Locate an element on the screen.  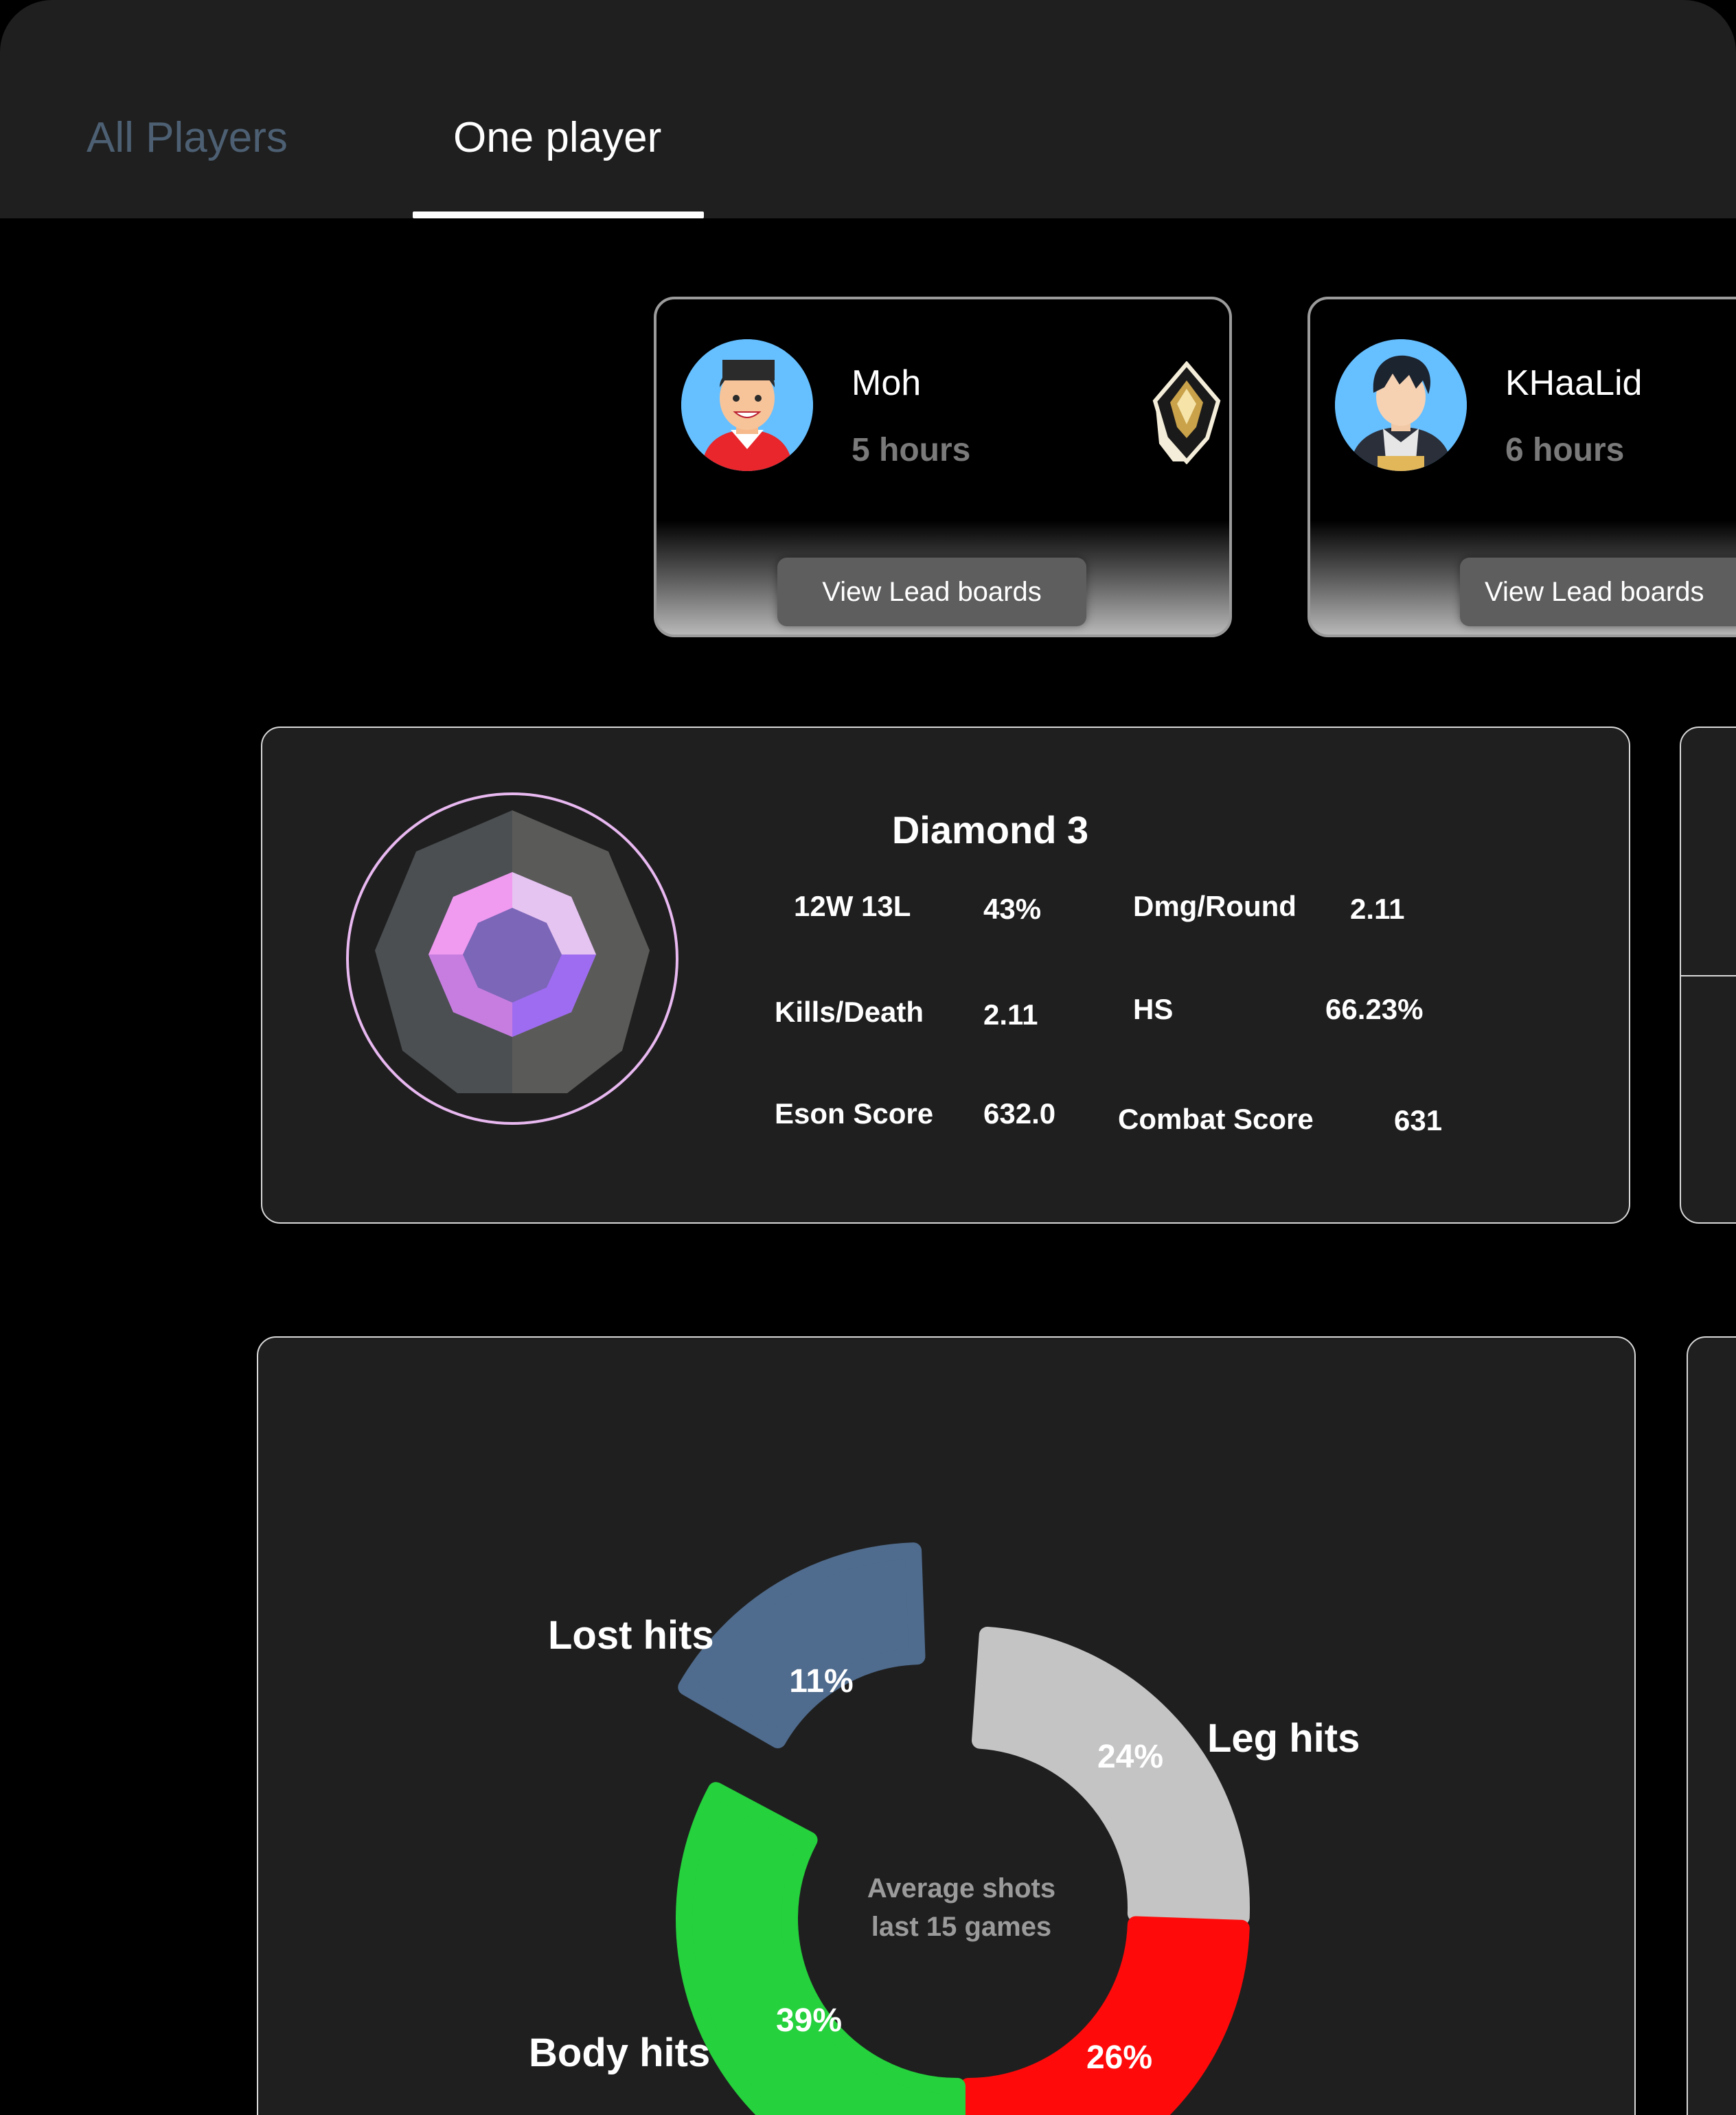
donut-value-leg-hits: 24% is located at coordinates (1130, 1757).